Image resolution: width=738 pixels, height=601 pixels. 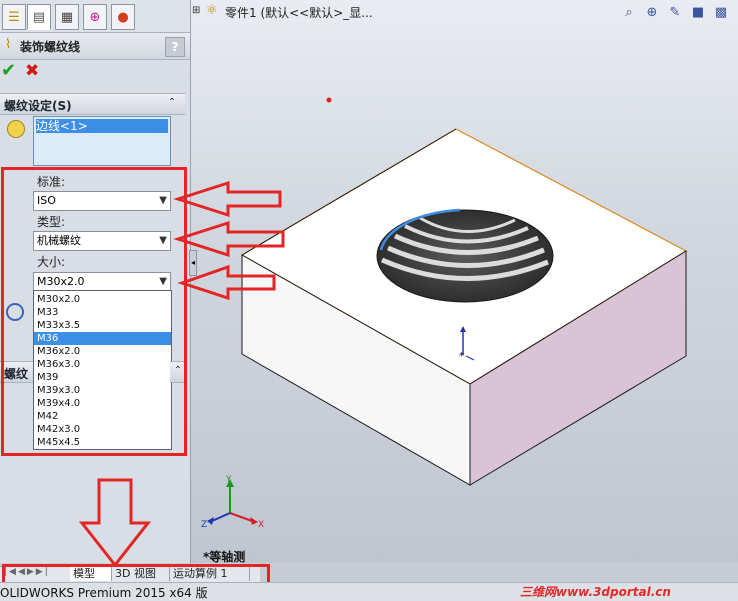 What do you see at coordinates (204, 525) in the screenshot?
I see `axis-z-label: Z` at bounding box center [204, 525].